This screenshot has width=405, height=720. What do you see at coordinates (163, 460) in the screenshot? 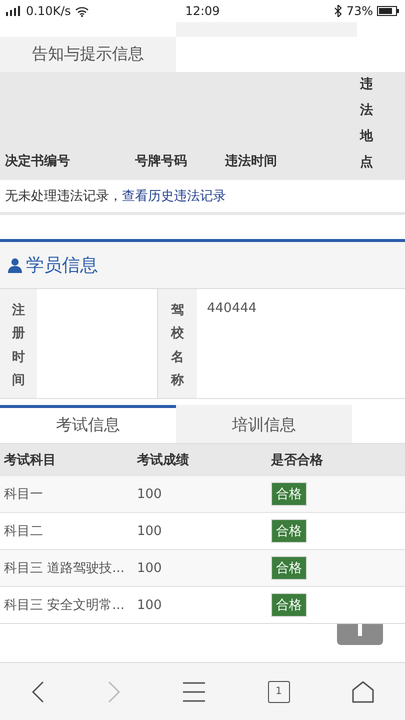
I see `column-header: 考试成绩` at bounding box center [163, 460].